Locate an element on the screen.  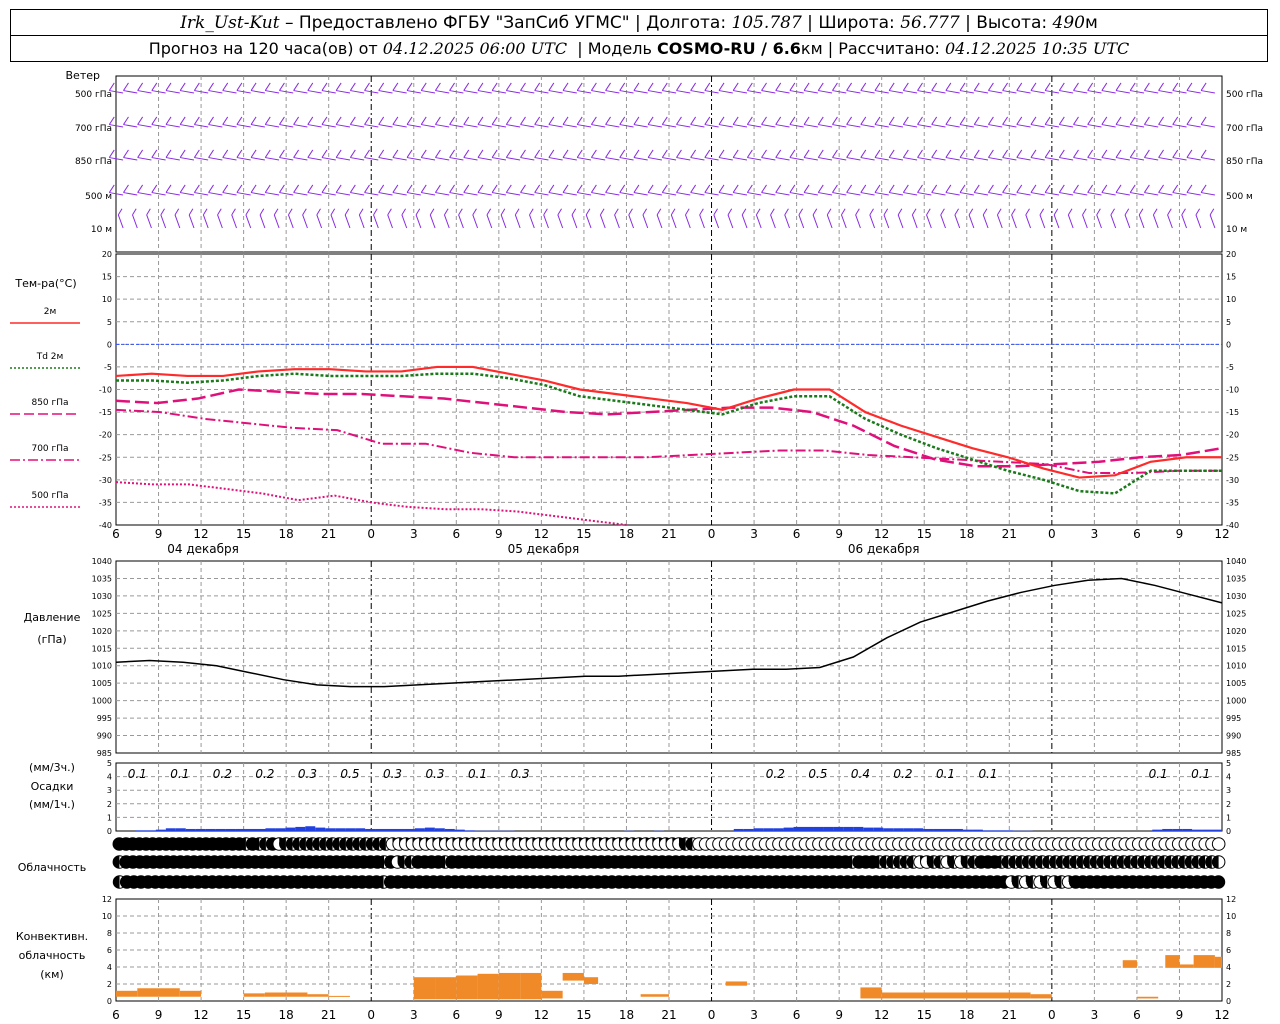
pressure-tick-right: 1005 is located at coordinates (1236, 683).